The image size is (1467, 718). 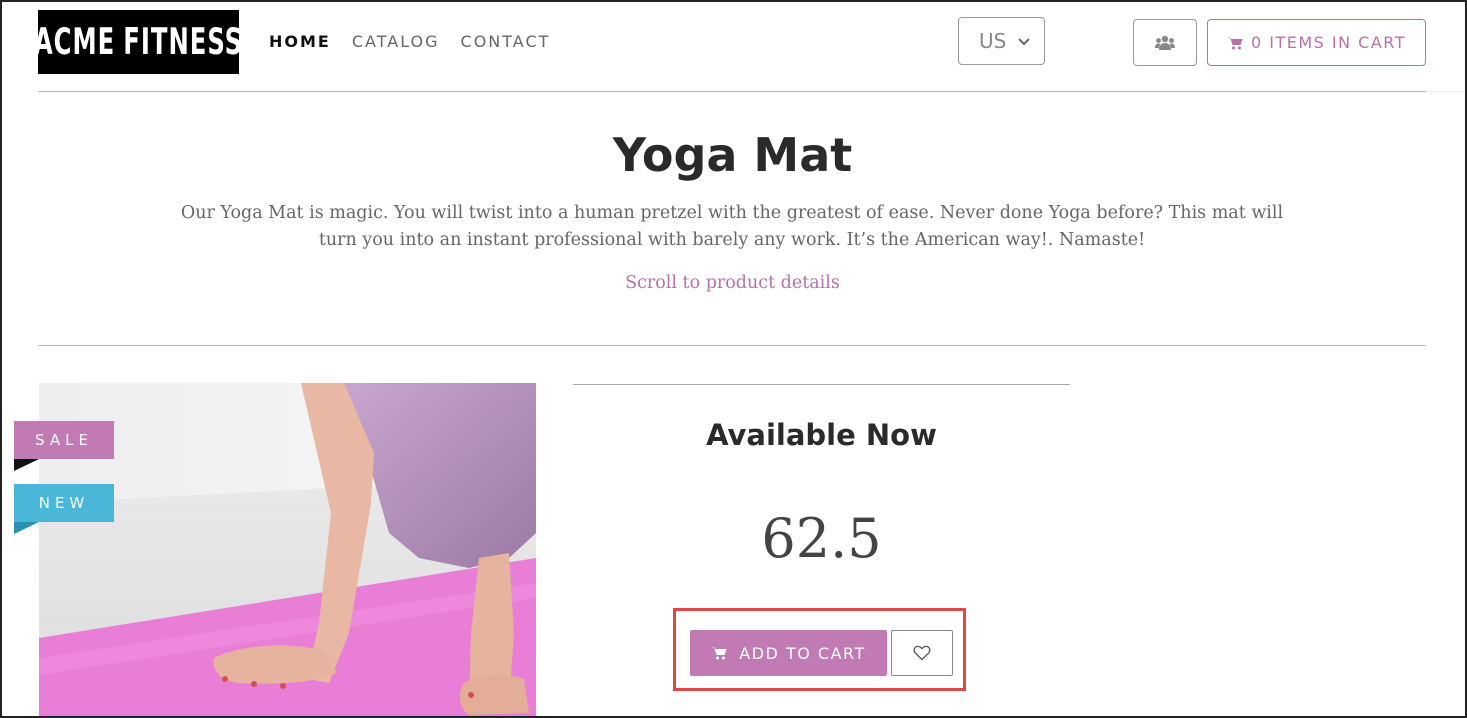 What do you see at coordinates (26, 465) in the screenshot?
I see `sale-badge-fold` at bounding box center [26, 465].